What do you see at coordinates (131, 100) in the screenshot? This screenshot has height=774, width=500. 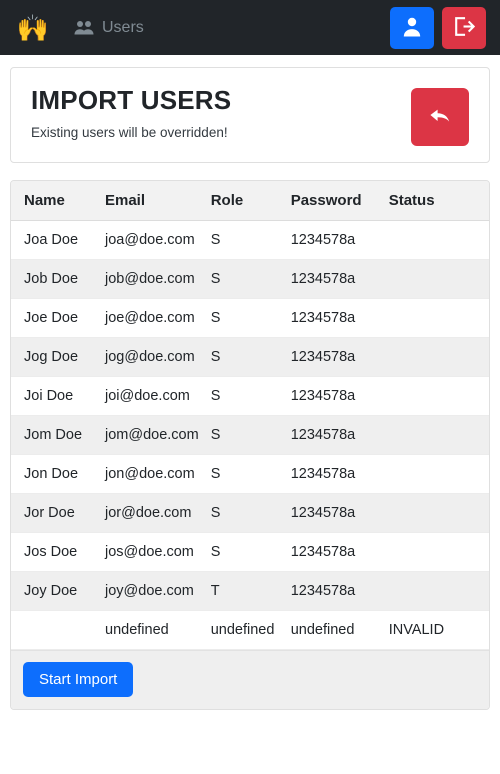 I see `page-title: IMPORT USERS` at bounding box center [131, 100].